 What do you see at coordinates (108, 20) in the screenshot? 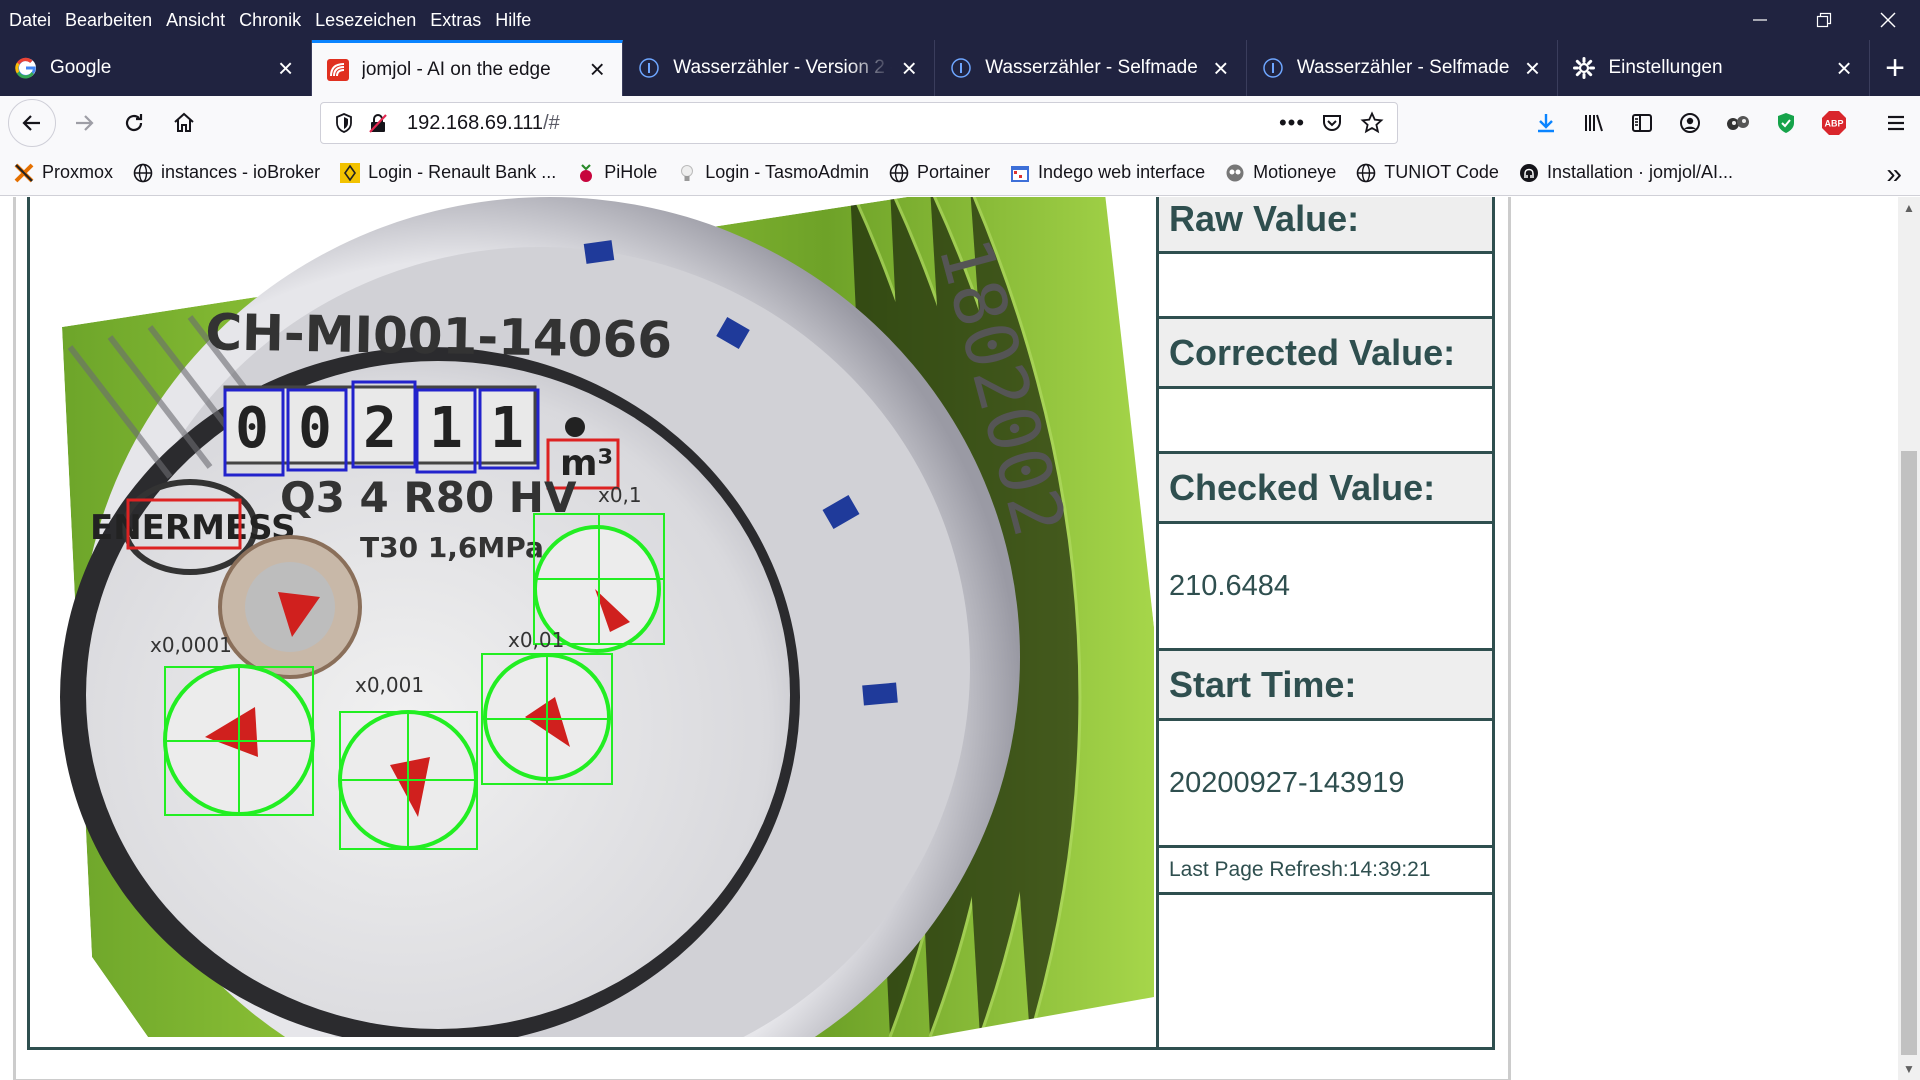
I see `menu-bearbeiten: Bearbeiten` at bounding box center [108, 20].